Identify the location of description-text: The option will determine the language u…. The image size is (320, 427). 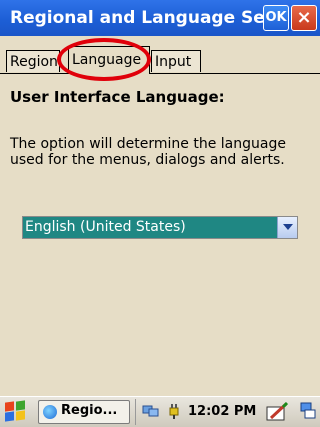
(148, 152).